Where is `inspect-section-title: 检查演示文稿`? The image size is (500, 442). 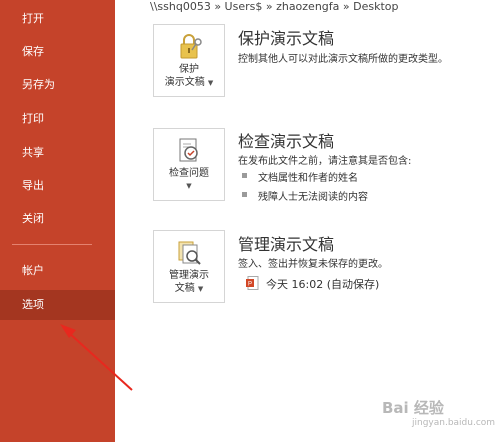
inspect-section-title: 检查演示文稿 is located at coordinates (286, 141).